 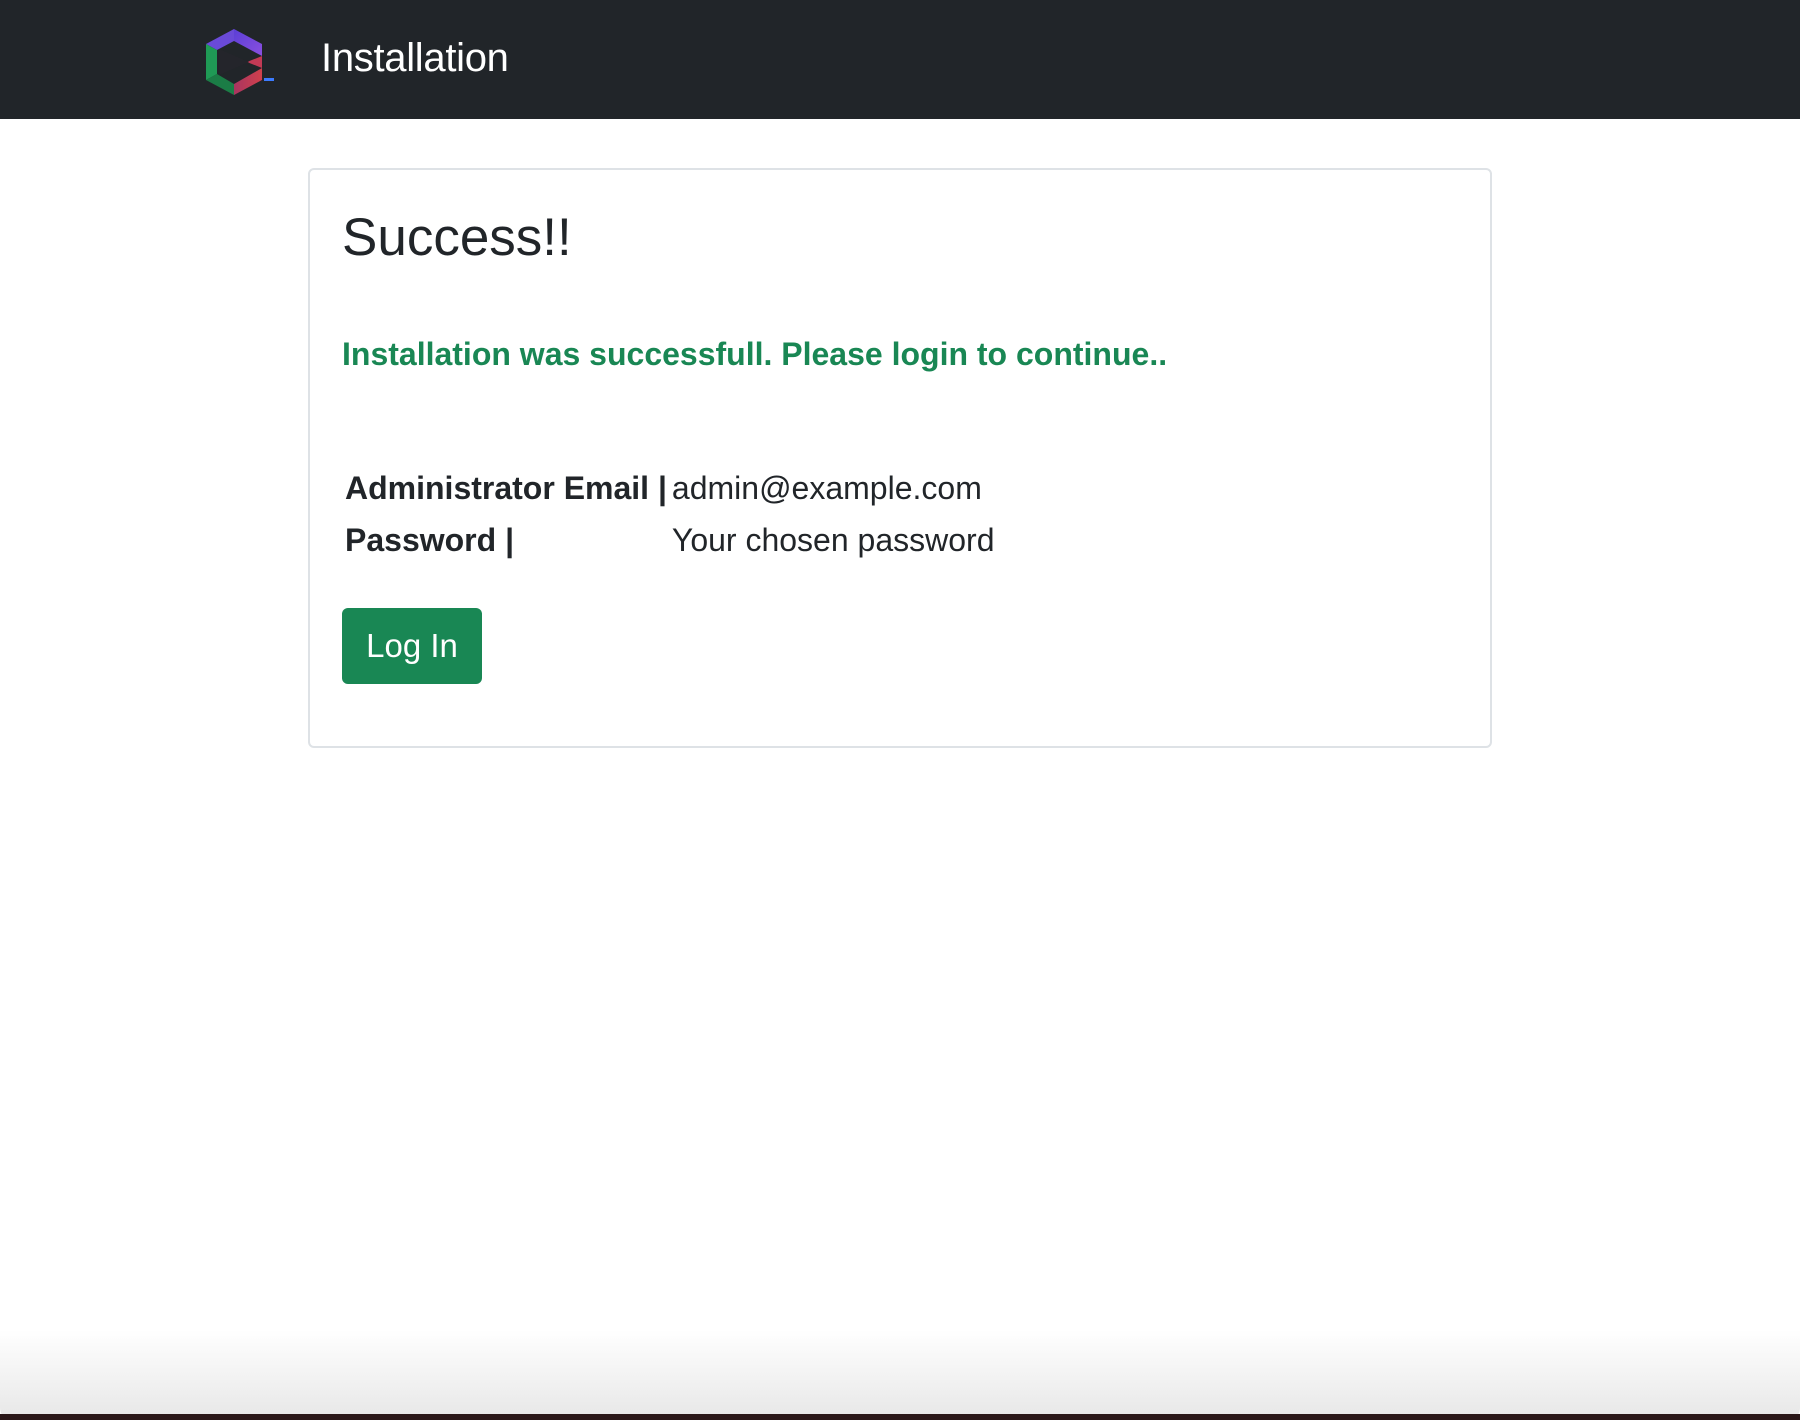 I want to click on admin-email-value: admin@example.com, so click(x=826, y=488).